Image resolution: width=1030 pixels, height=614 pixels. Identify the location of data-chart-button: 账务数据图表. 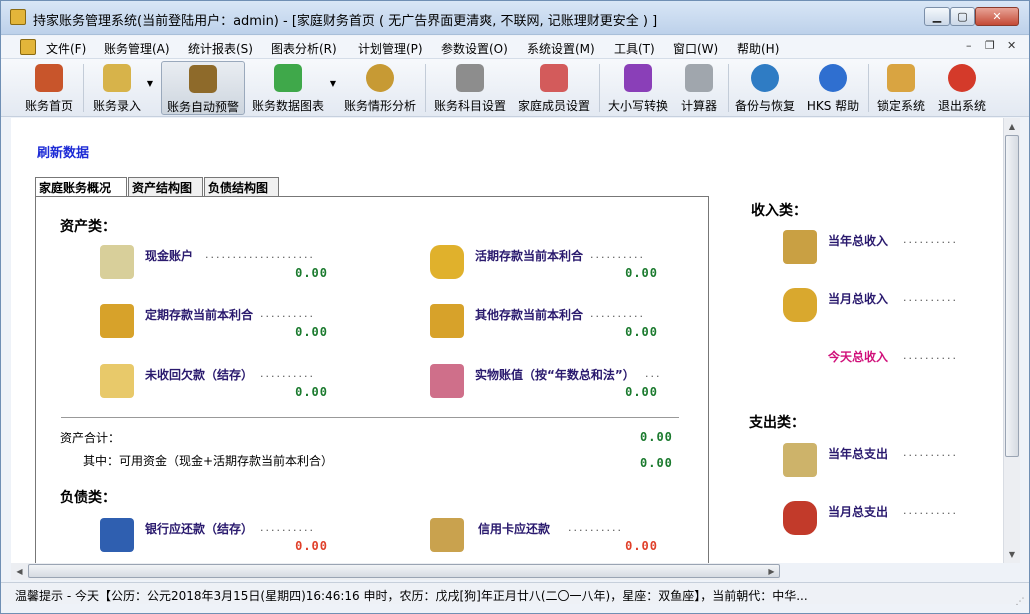
(288, 88).